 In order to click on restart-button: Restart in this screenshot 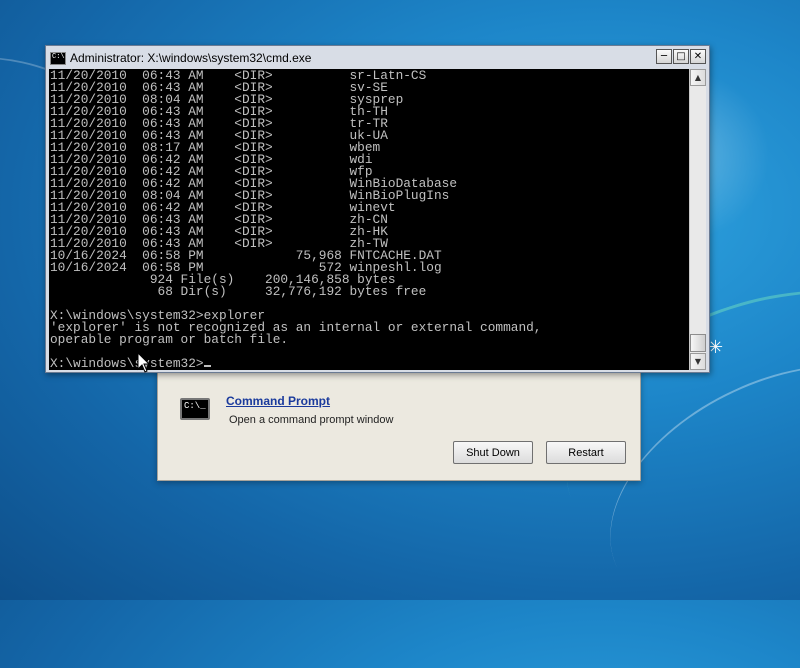, I will do `click(586, 452)`.